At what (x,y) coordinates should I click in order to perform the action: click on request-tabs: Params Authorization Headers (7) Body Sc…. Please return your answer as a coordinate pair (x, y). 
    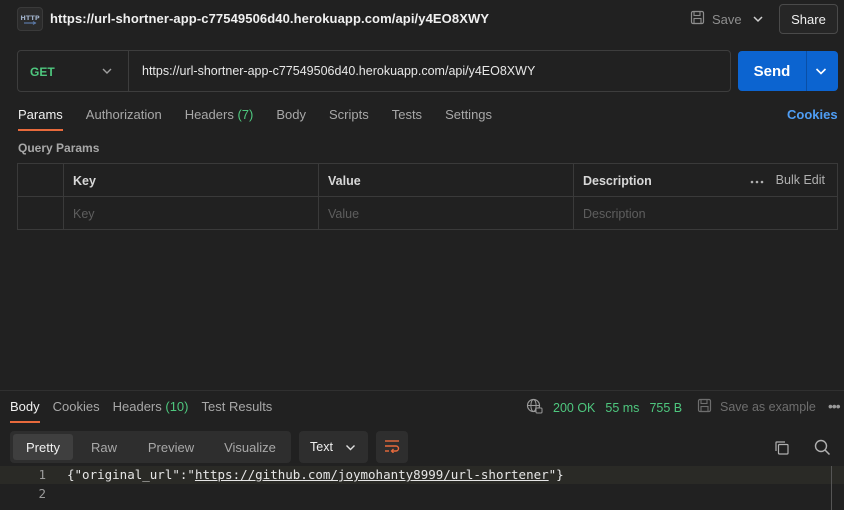
    Looking at the image, I should click on (266, 119).